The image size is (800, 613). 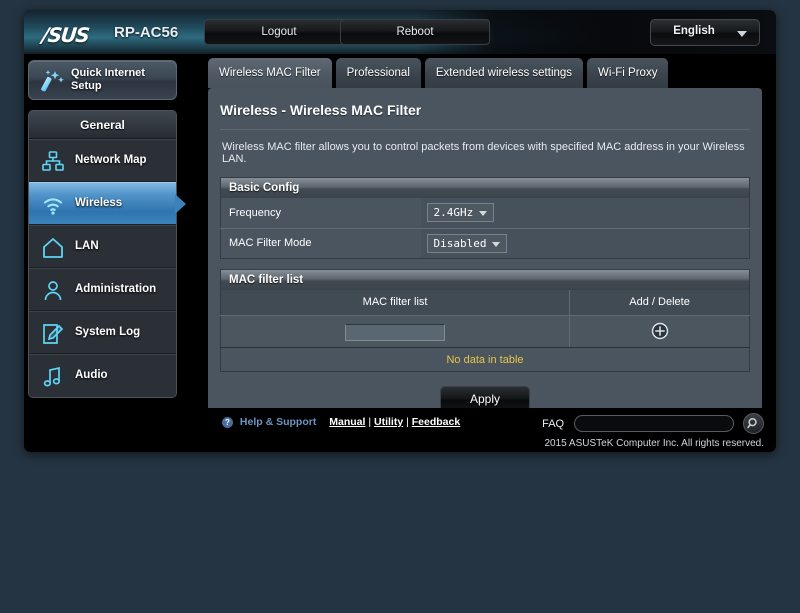 What do you see at coordinates (504, 73) in the screenshot?
I see `tab-extended-wireless-settings: Extended wireless settings` at bounding box center [504, 73].